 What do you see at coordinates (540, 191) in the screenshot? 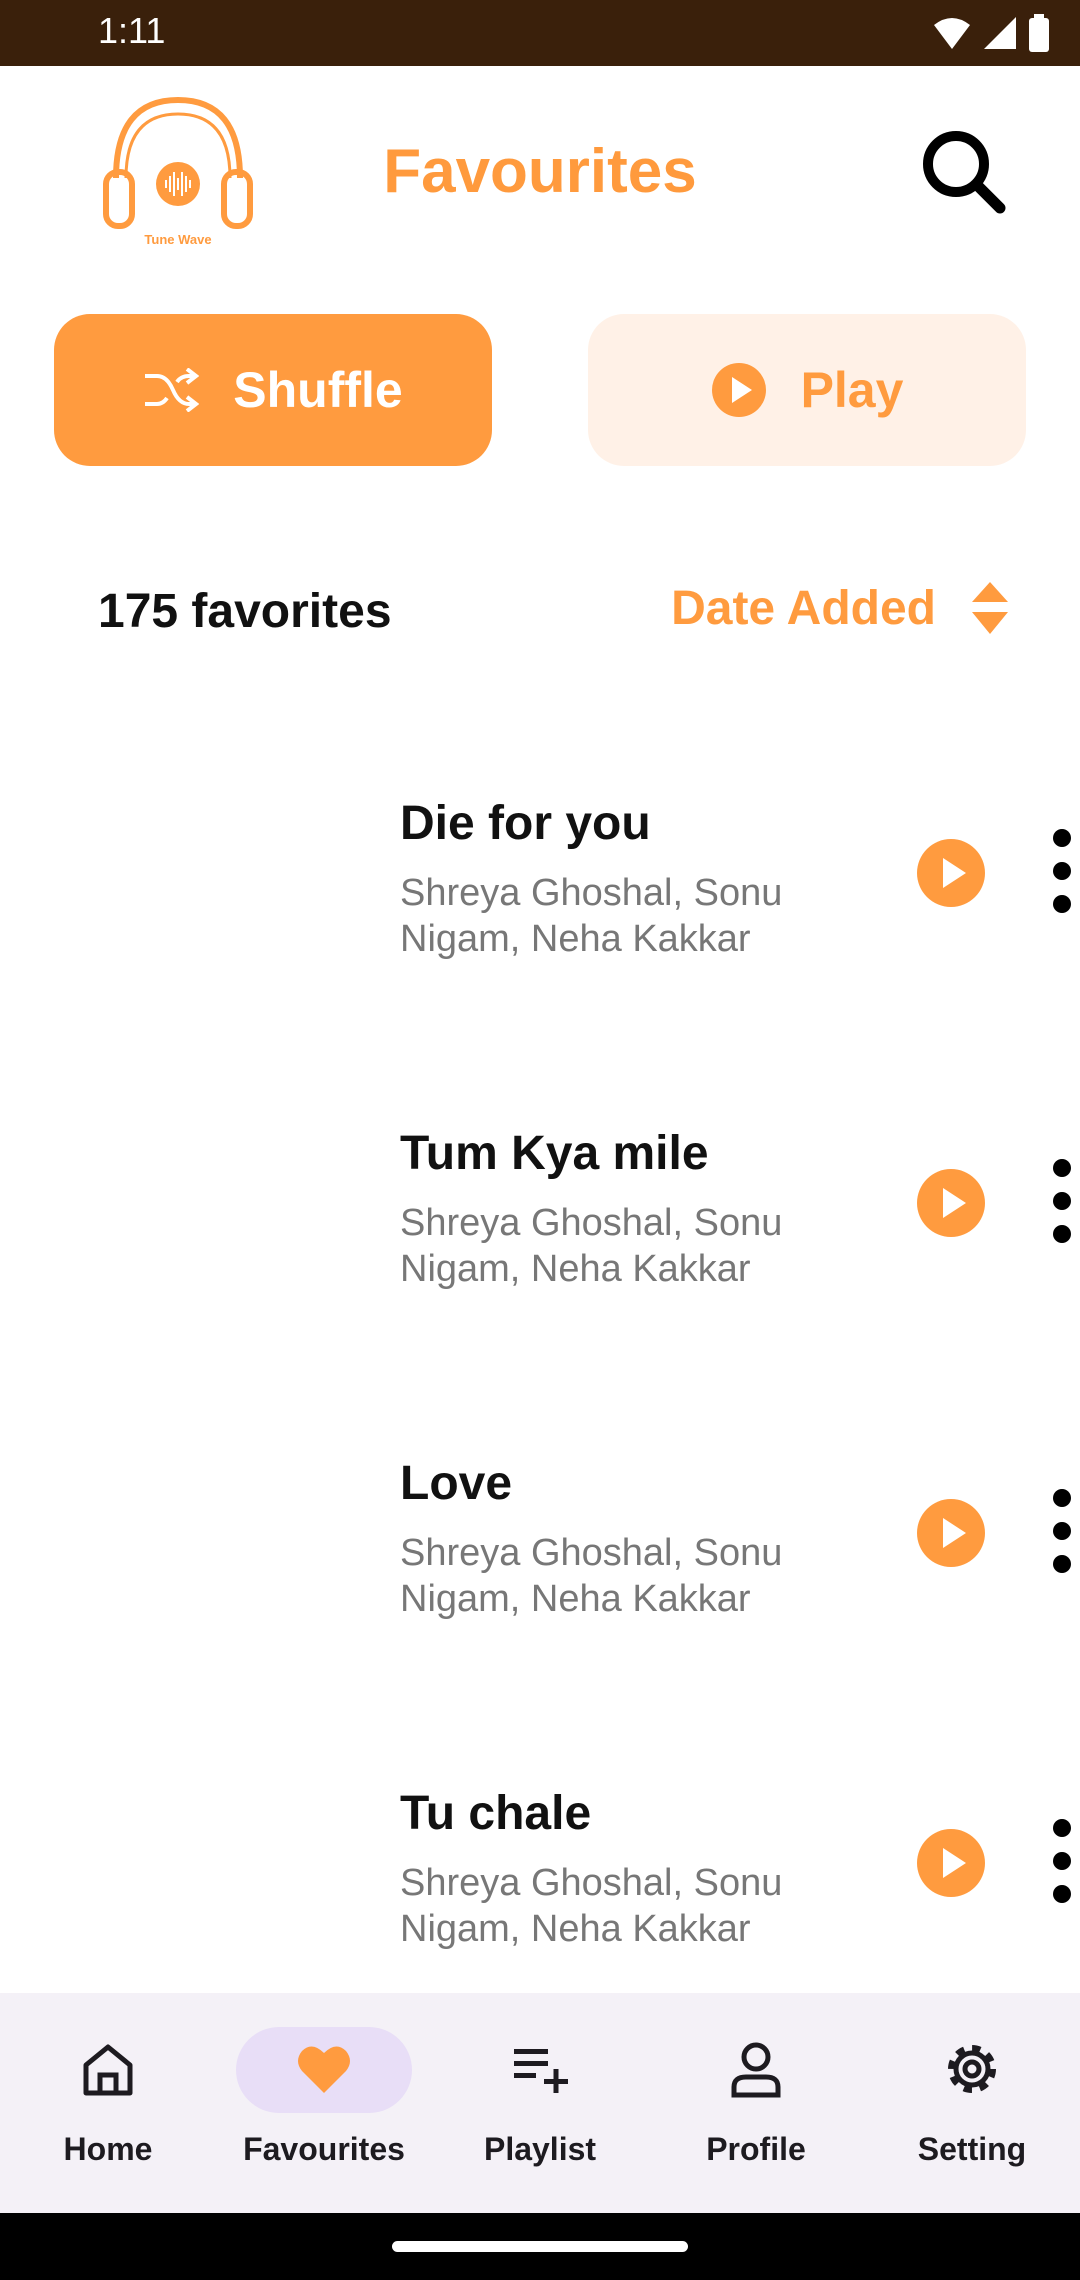
I see `app-header: Tune Wave Favourites` at bounding box center [540, 191].